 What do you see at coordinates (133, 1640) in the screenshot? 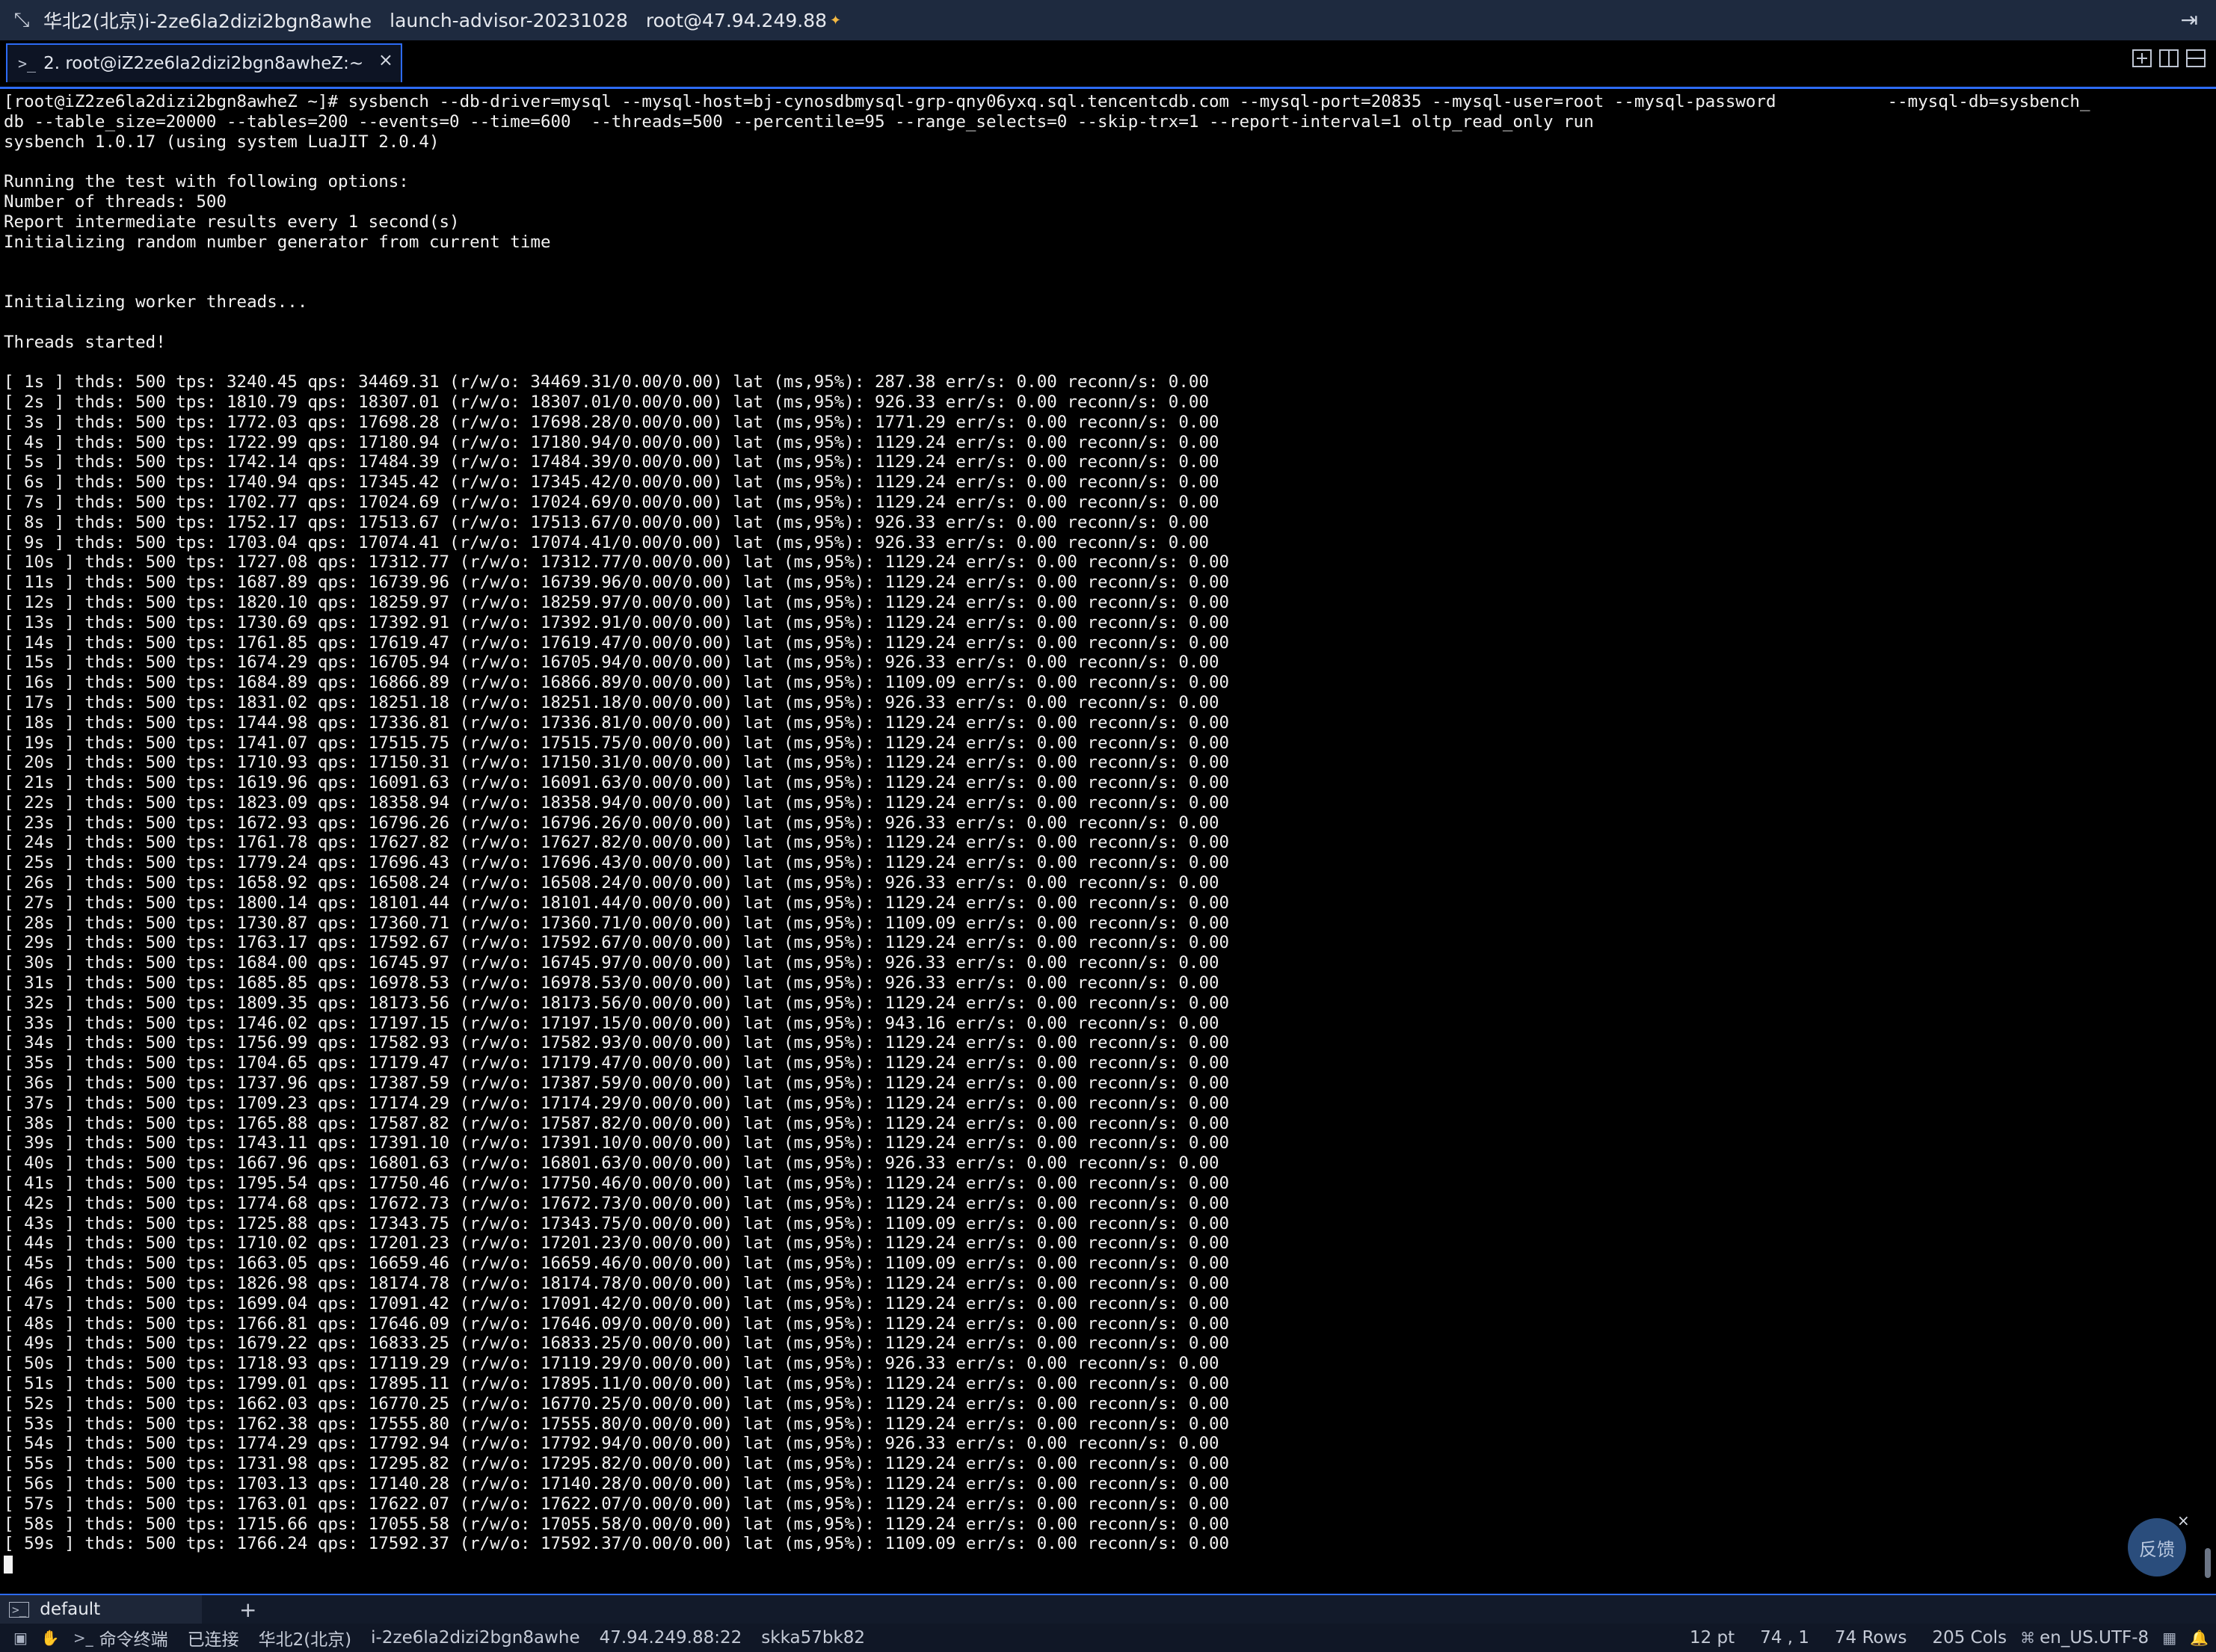
I see `status-terminal-type: 命令终端` at bounding box center [133, 1640].